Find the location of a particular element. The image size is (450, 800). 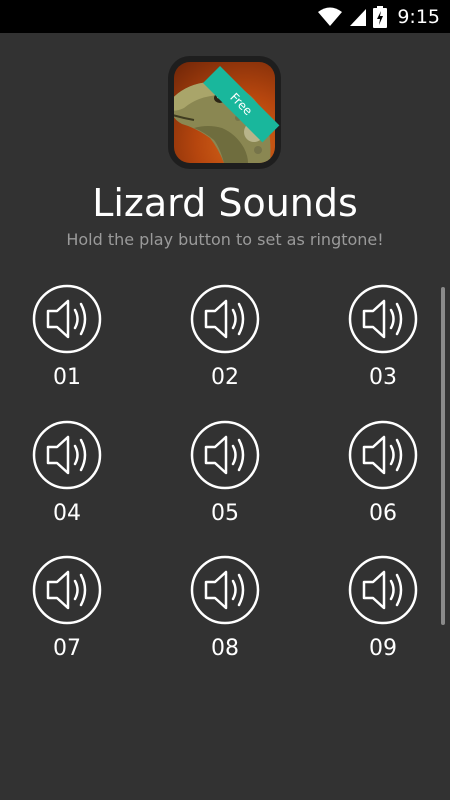

status-icons: 9:15 is located at coordinates (378, 16).